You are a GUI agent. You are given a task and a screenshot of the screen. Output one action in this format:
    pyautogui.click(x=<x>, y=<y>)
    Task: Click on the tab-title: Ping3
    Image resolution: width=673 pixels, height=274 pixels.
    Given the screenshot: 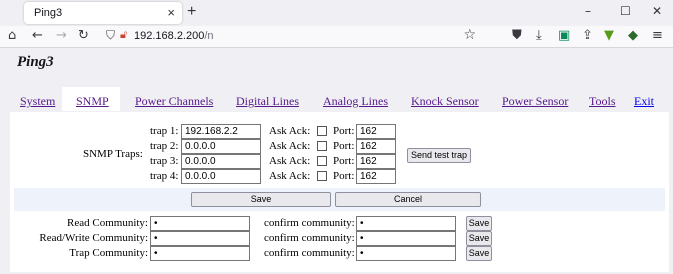 What is the action you would take?
    pyautogui.click(x=48, y=13)
    